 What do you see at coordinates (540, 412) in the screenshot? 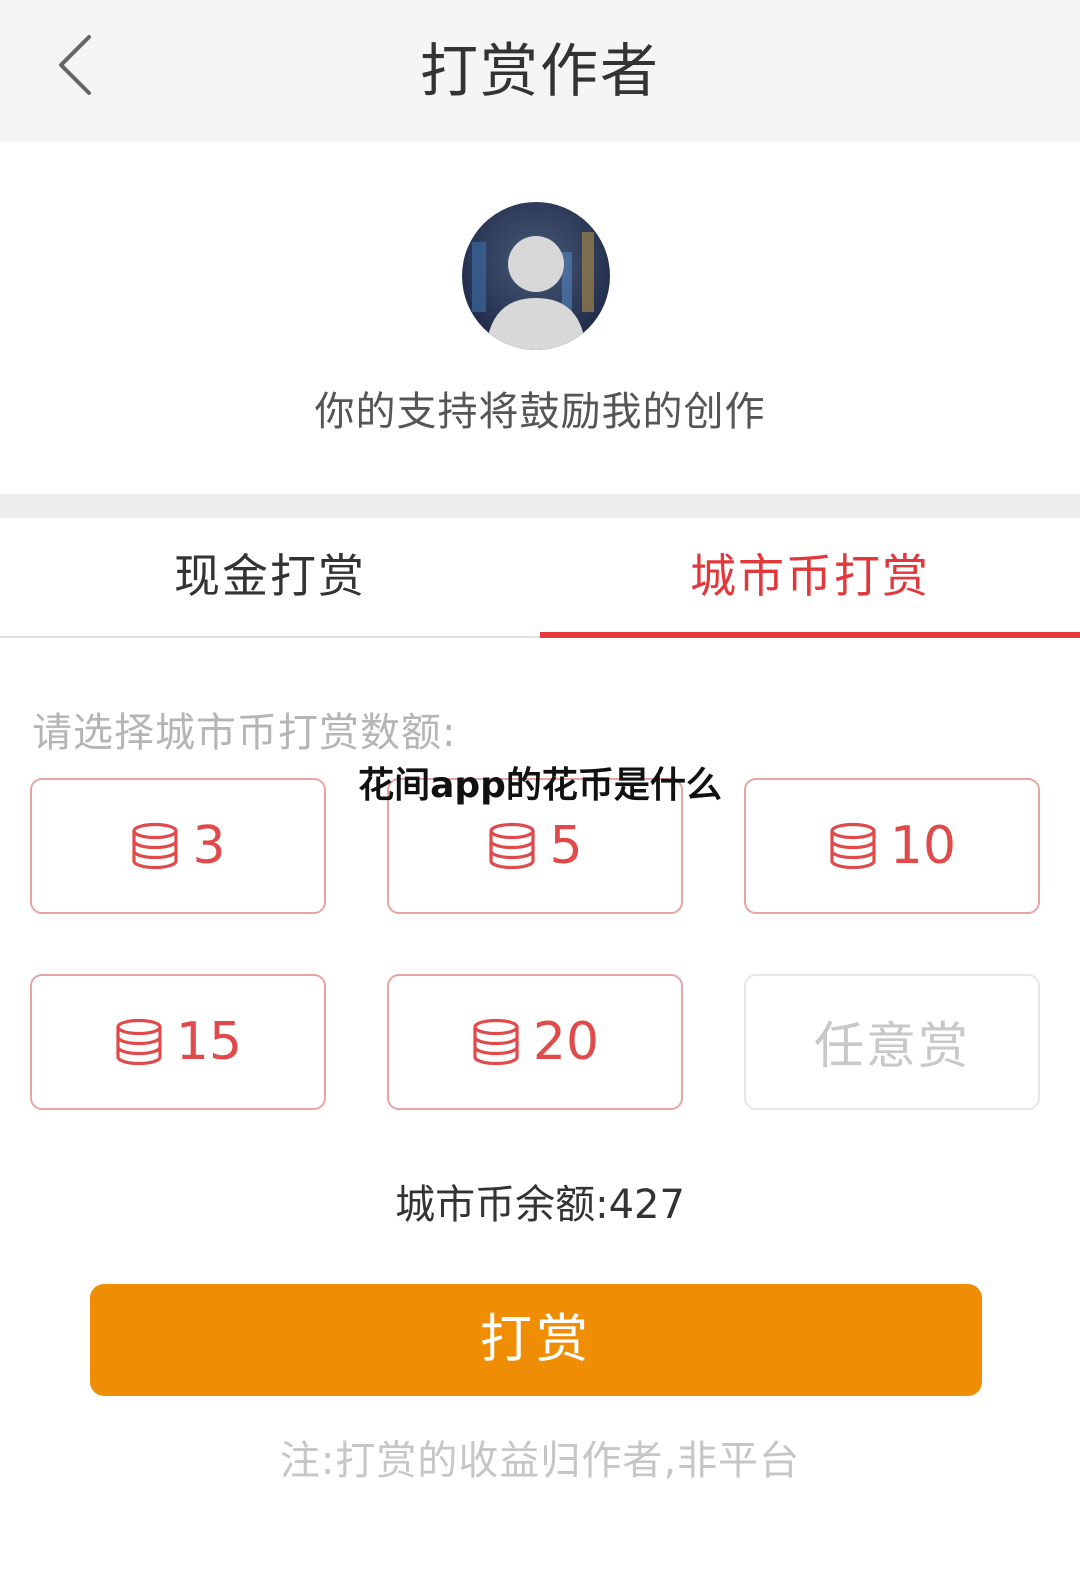
I see `support-message: 你的支持将鼓励我的创作` at bounding box center [540, 412].